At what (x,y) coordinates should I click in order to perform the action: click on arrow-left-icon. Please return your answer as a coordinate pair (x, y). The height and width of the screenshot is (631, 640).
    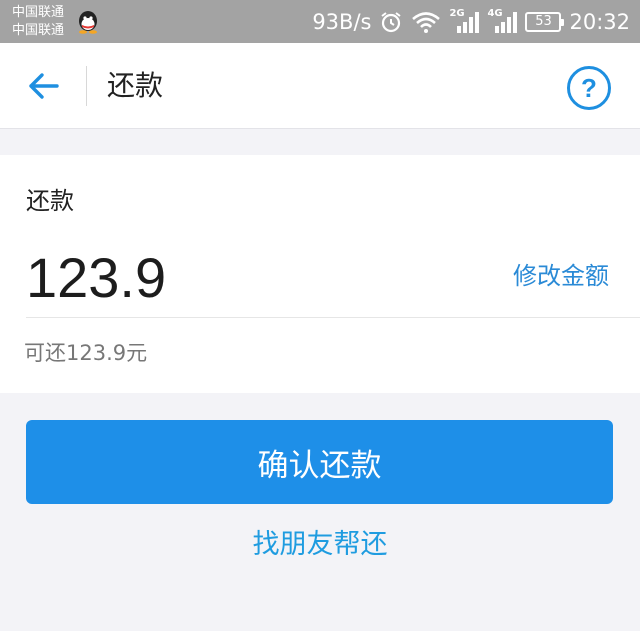
    Looking at the image, I should click on (44, 86).